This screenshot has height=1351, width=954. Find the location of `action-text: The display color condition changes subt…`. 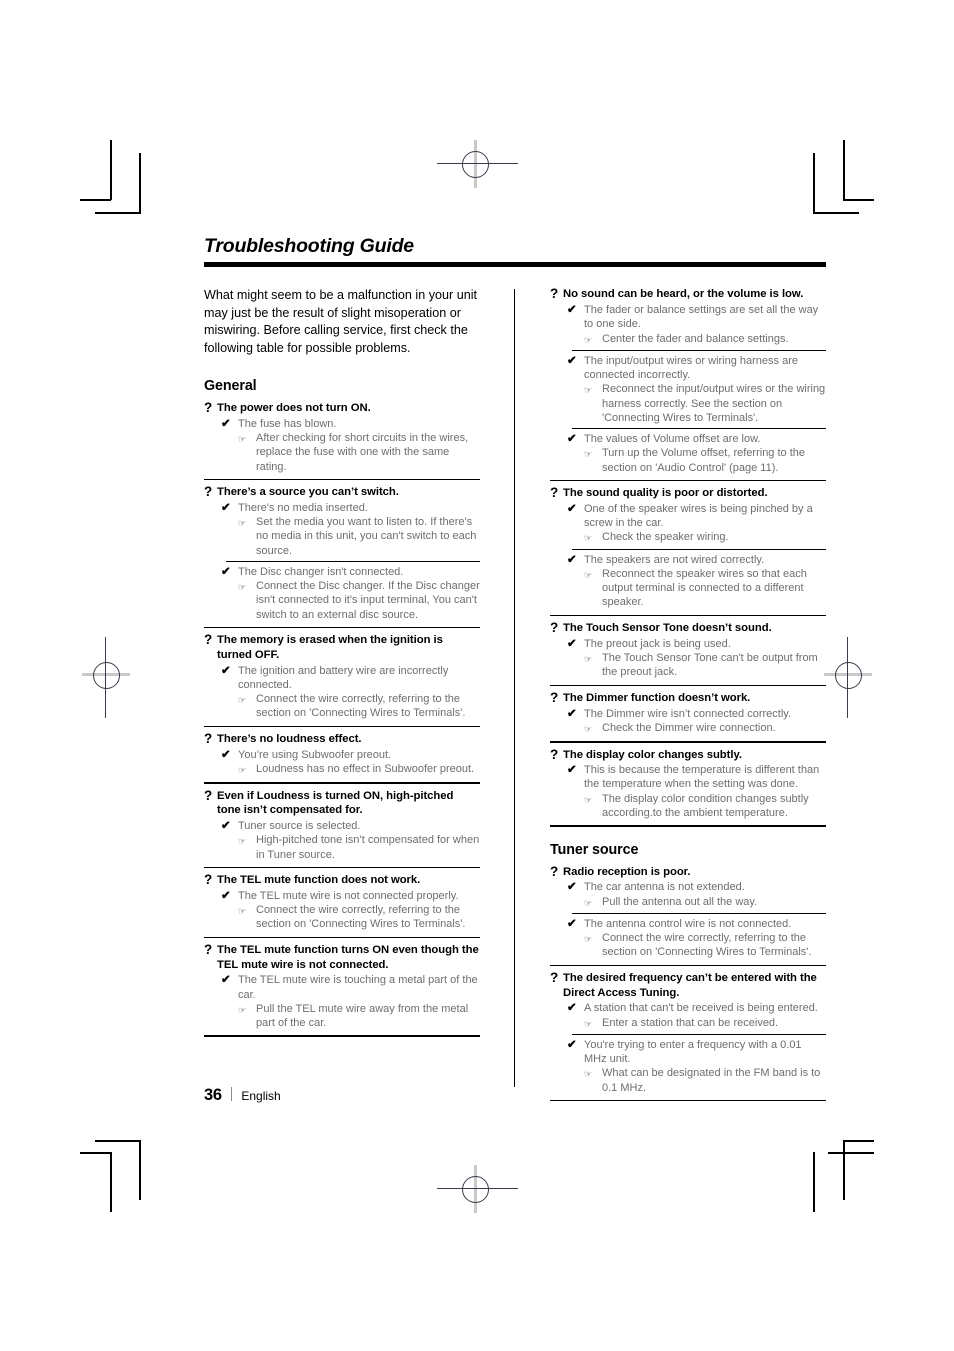

action-text: The display color condition changes subt… is located at coordinates (705, 806).